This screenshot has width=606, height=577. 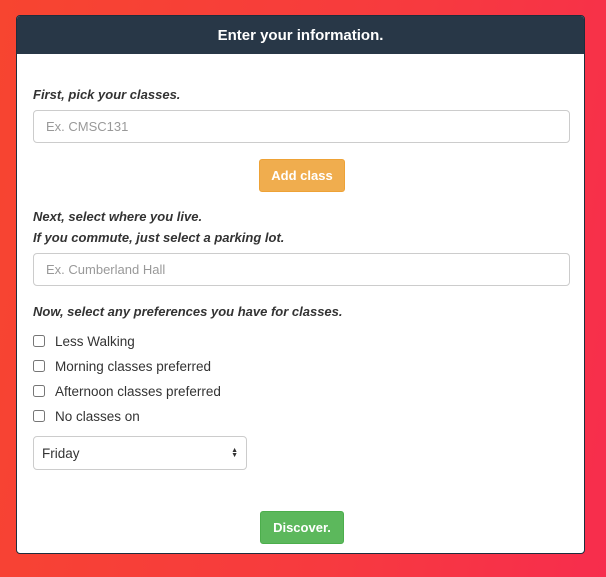 I want to click on panel-title: Enter your information., so click(x=300, y=35).